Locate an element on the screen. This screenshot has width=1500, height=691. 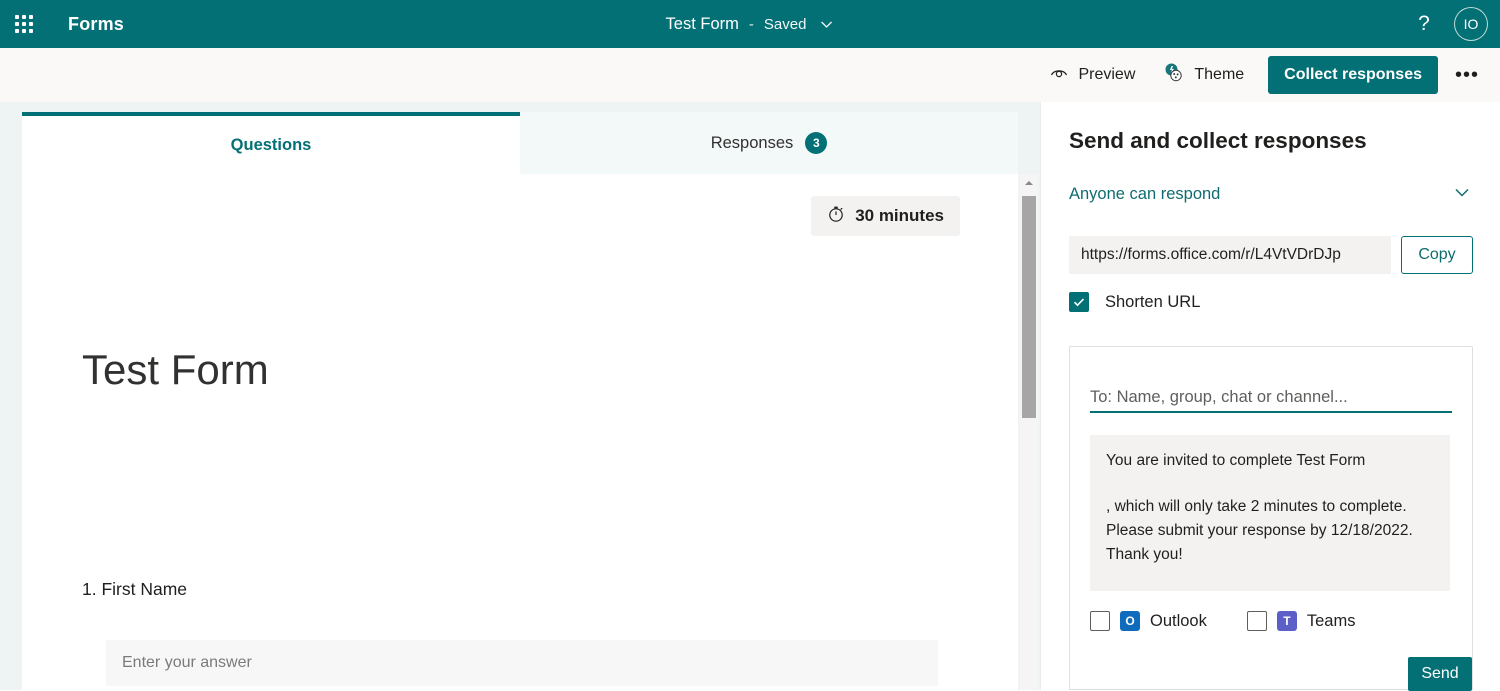
audience-selector: Anyone can respond is located at coordinates (1271, 194).